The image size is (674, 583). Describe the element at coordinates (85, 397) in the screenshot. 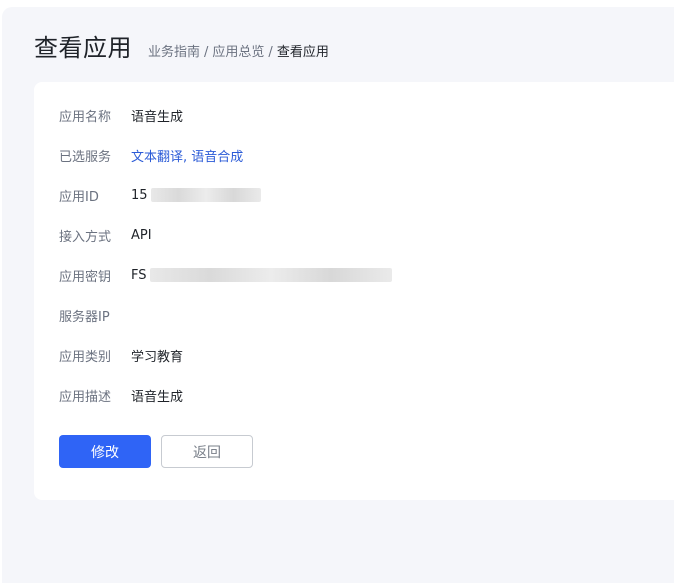

I see `app-description-label: 应用描述` at that location.